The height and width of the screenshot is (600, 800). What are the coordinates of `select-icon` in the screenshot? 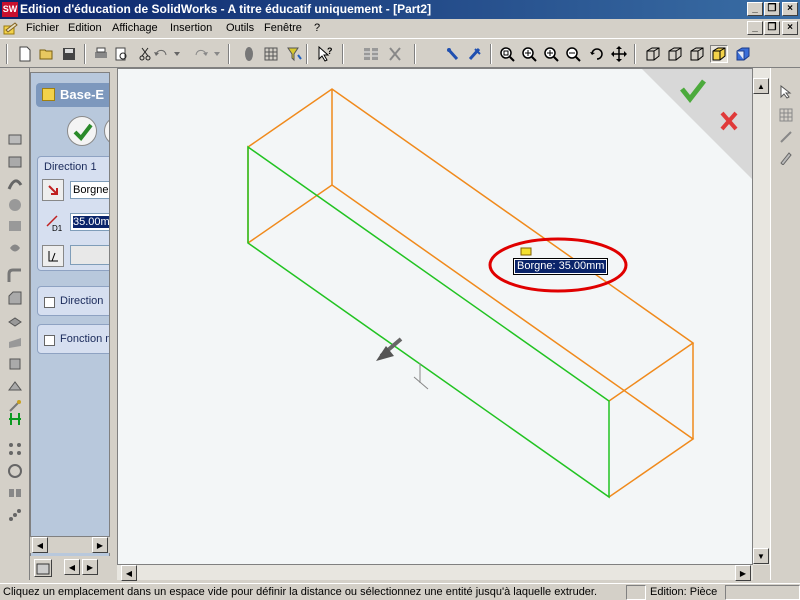 It's located at (249, 54).